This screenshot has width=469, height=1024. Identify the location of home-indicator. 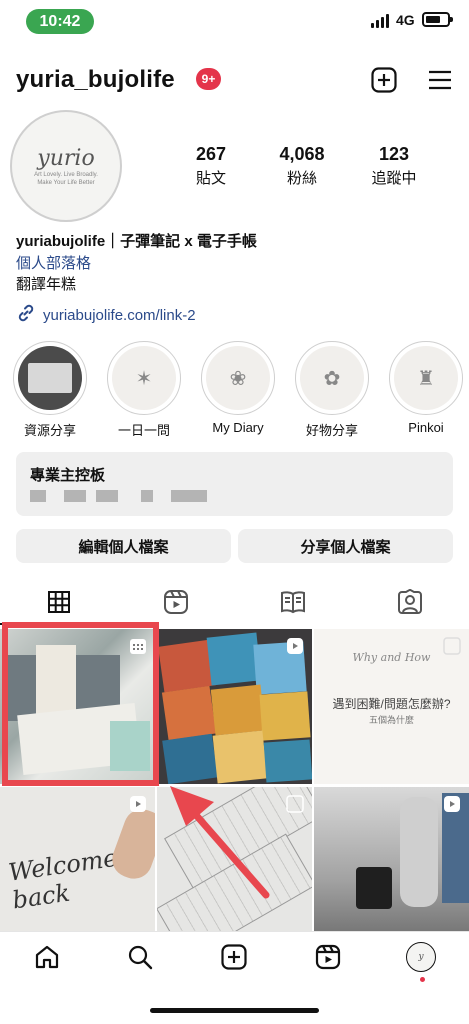
(234, 1010).